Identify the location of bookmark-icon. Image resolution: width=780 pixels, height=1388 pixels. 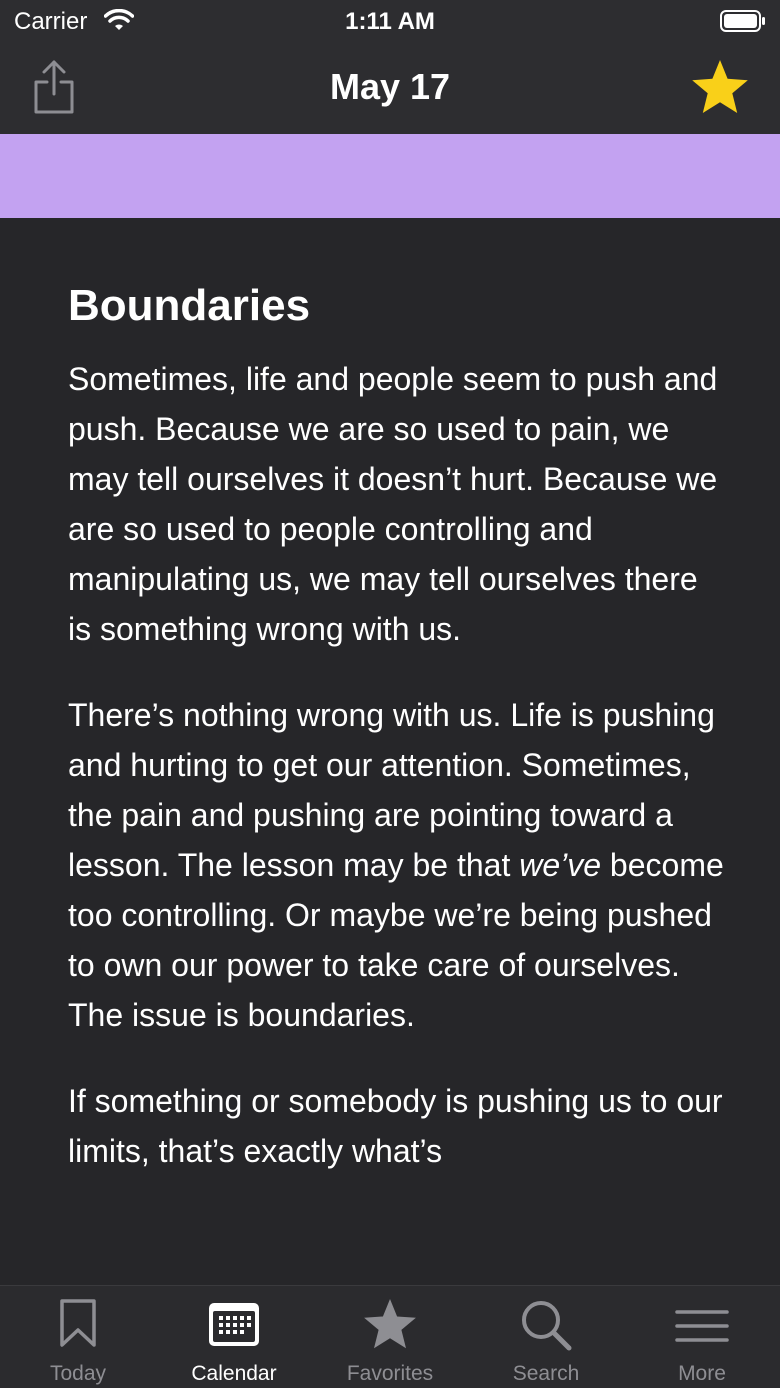
(78, 1323).